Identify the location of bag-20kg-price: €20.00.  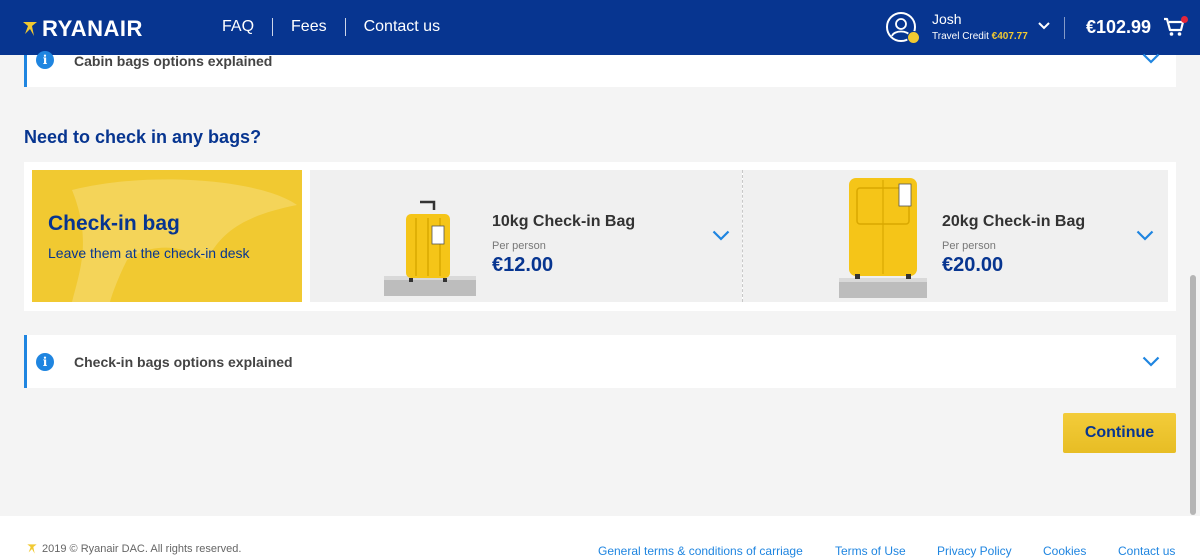
(973, 265).